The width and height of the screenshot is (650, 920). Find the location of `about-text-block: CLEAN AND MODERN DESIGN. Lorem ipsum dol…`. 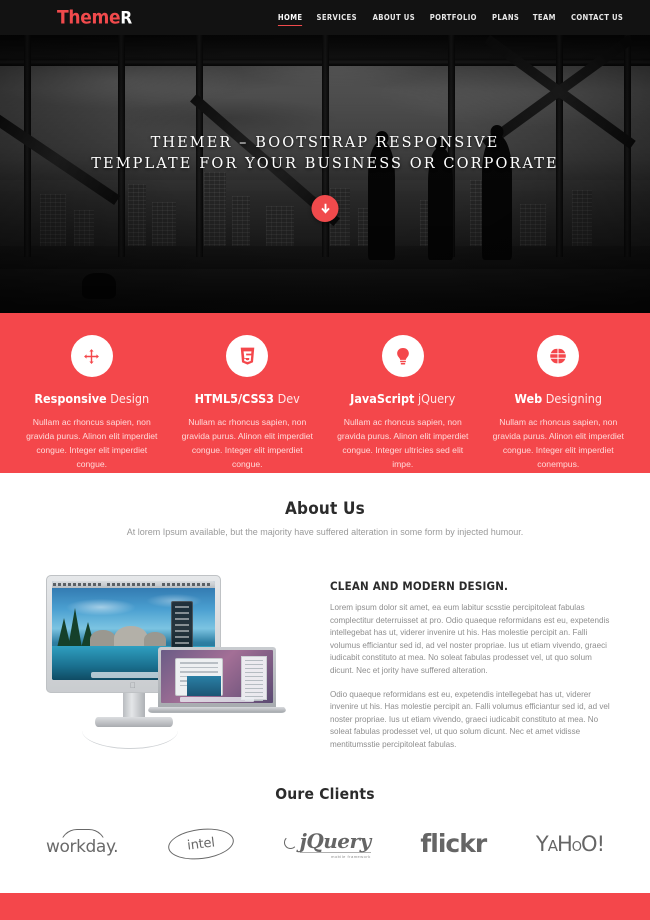

about-text-block: CLEAN AND MODERN DESIGN. Lorem ipsum dol… is located at coordinates (471, 667).